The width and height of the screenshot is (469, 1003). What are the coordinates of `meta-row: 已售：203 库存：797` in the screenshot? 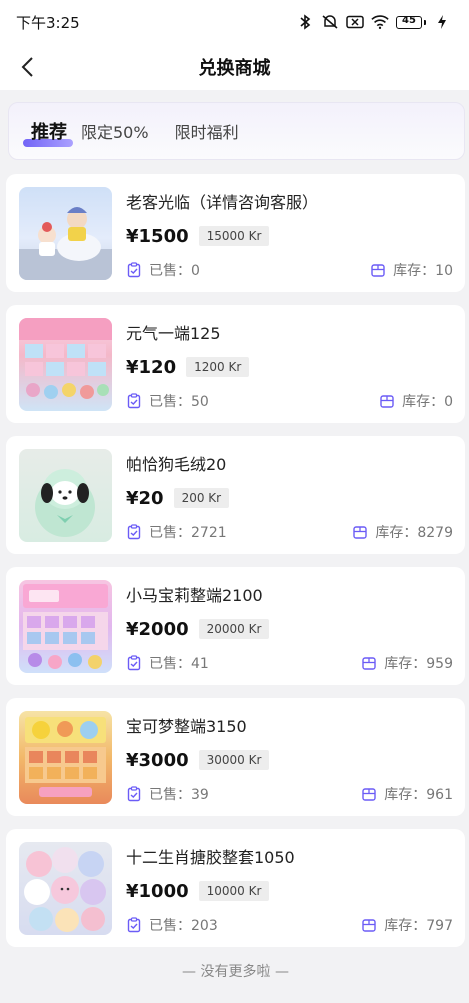 It's located at (289, 925).